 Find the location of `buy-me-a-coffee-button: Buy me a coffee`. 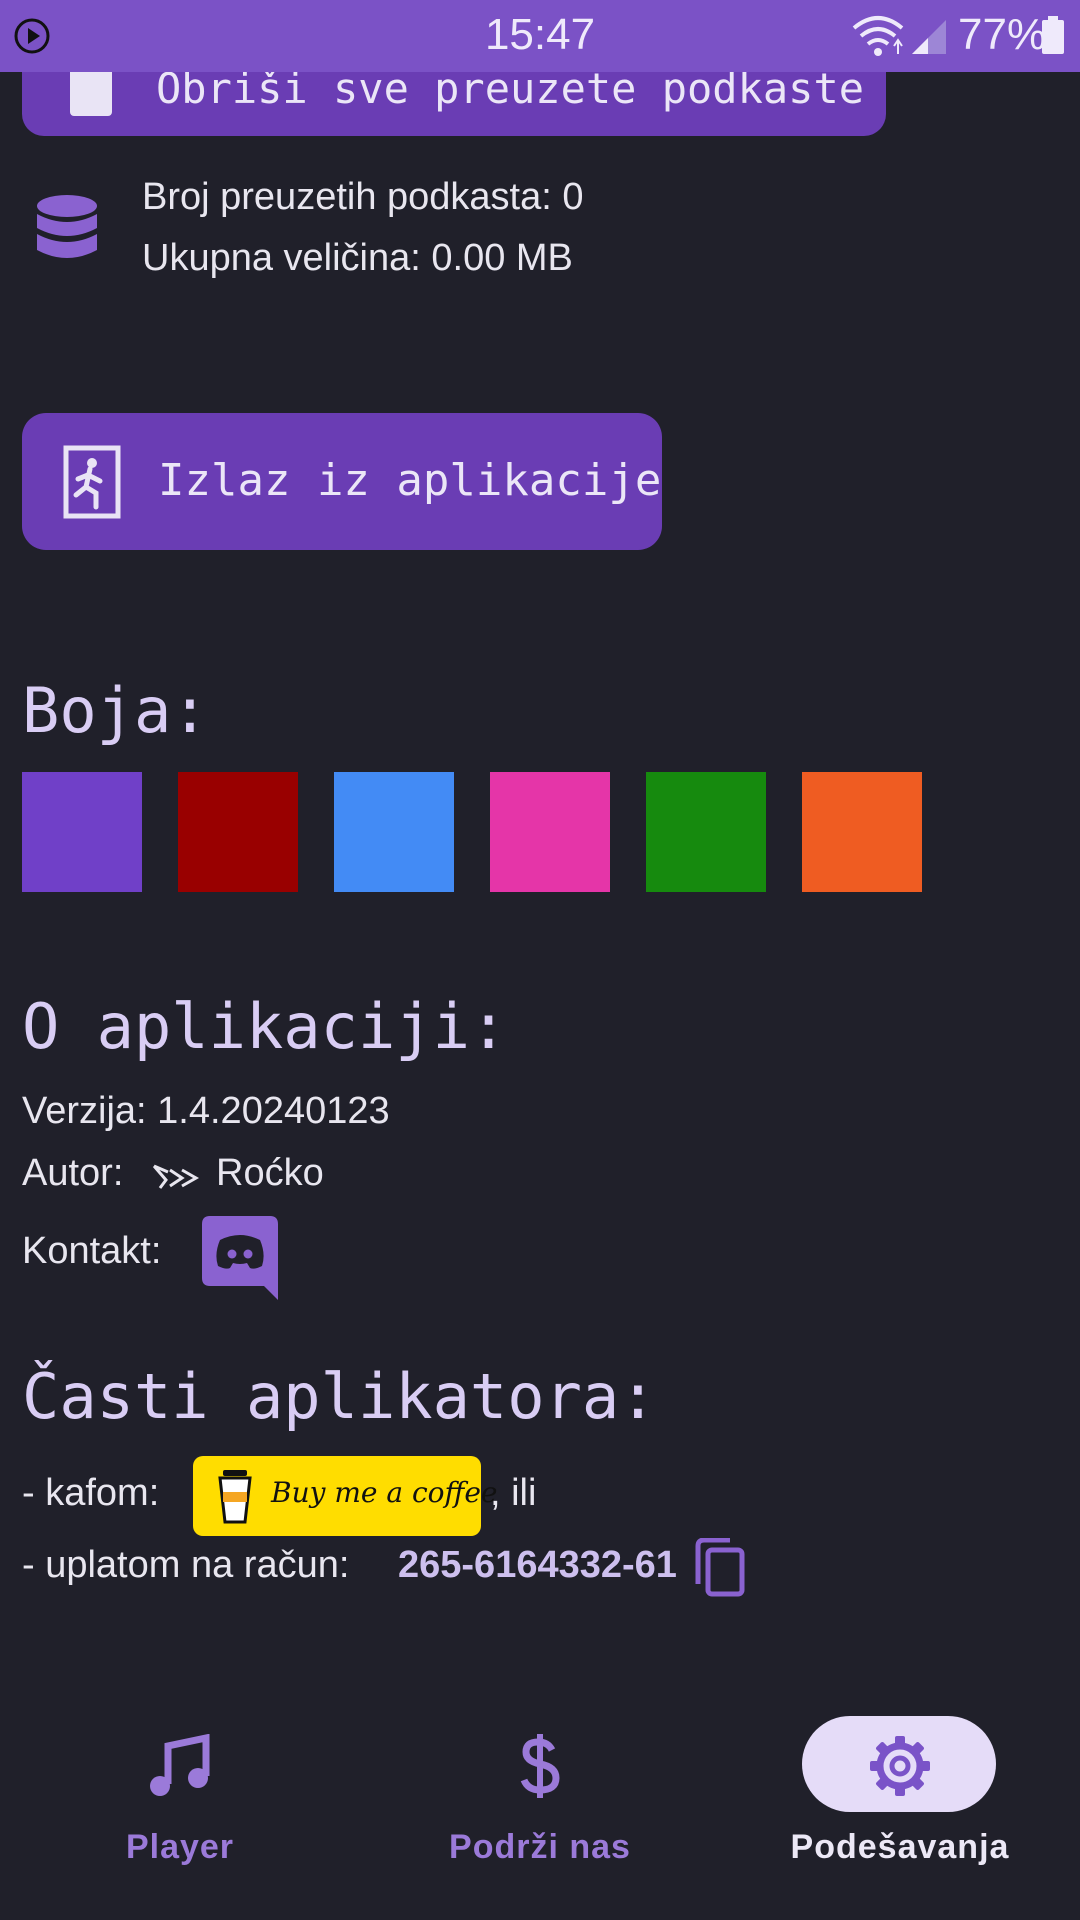

buy-me-a-coffee-button: Buy me a coffee is located at coordinates (345, 1496).